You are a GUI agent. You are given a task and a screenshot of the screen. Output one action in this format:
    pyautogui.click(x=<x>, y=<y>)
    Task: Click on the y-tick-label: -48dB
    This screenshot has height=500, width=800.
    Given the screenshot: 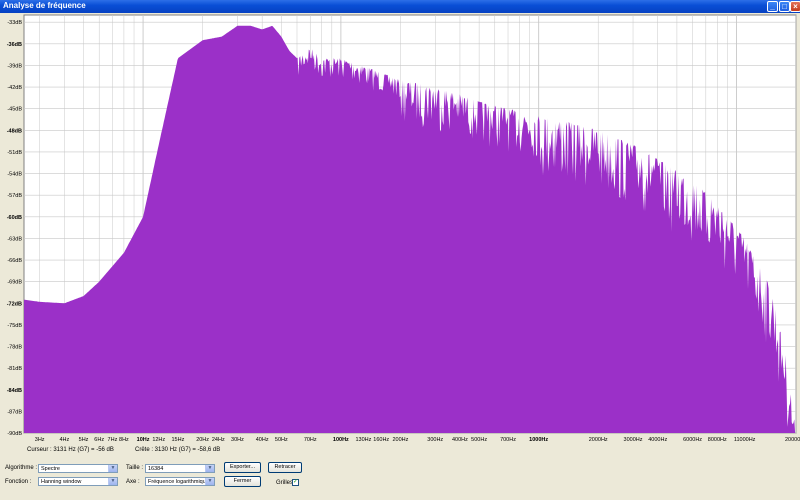 What is the action you would take?
    pyautogui.click(x=14, y=131)
    